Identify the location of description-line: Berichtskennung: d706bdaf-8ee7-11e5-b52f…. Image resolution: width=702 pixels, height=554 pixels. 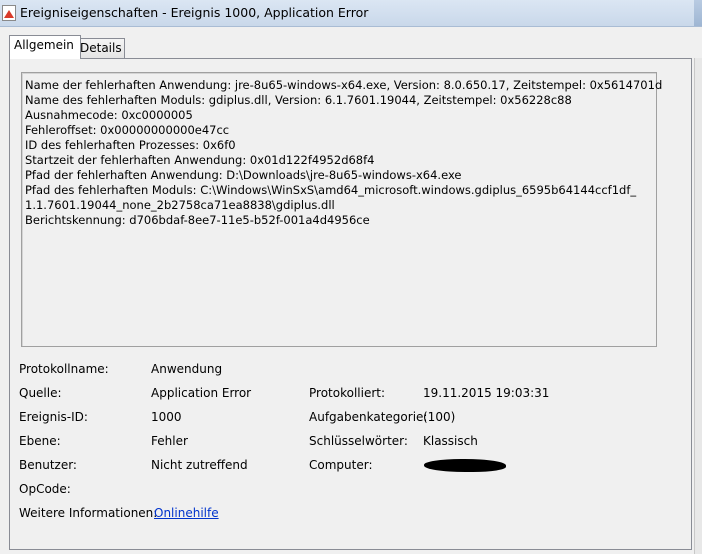
(197, 220).